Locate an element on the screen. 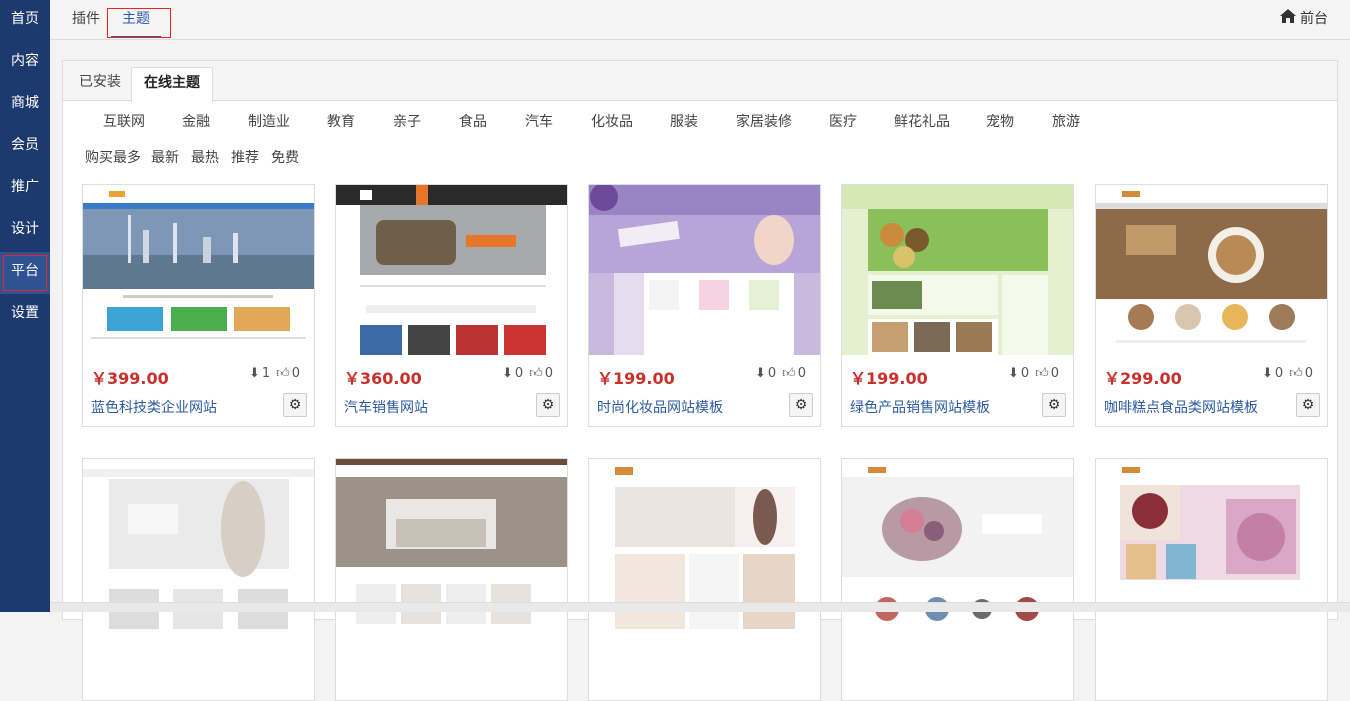 The height and width of the screenshot is (701, 1350). download-count: 1 is located at coordinates (266, 373).